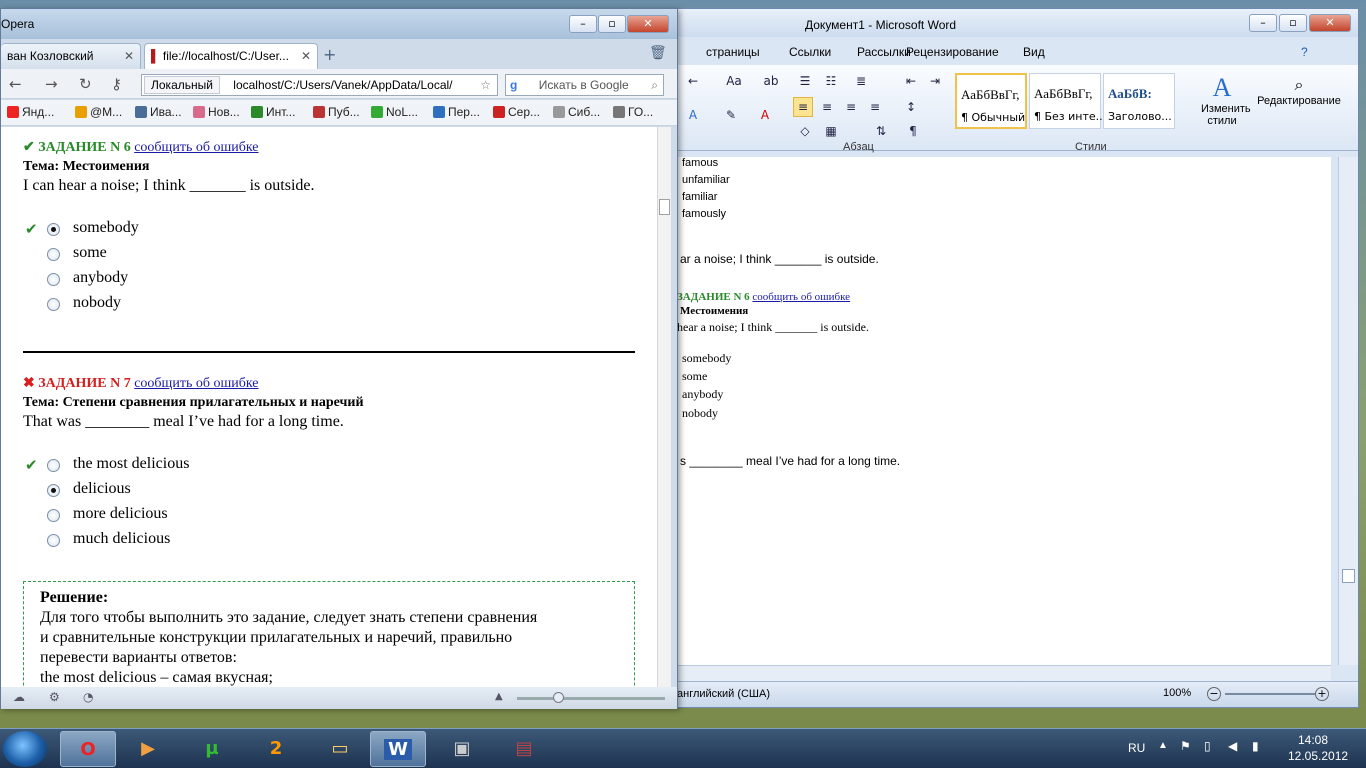 This screenshot has height=768, width=1366. What do you see at coordinates (881, 131) in the screenshot?
I see `sort-icon: ⇅` at bounding box center [881, 131].